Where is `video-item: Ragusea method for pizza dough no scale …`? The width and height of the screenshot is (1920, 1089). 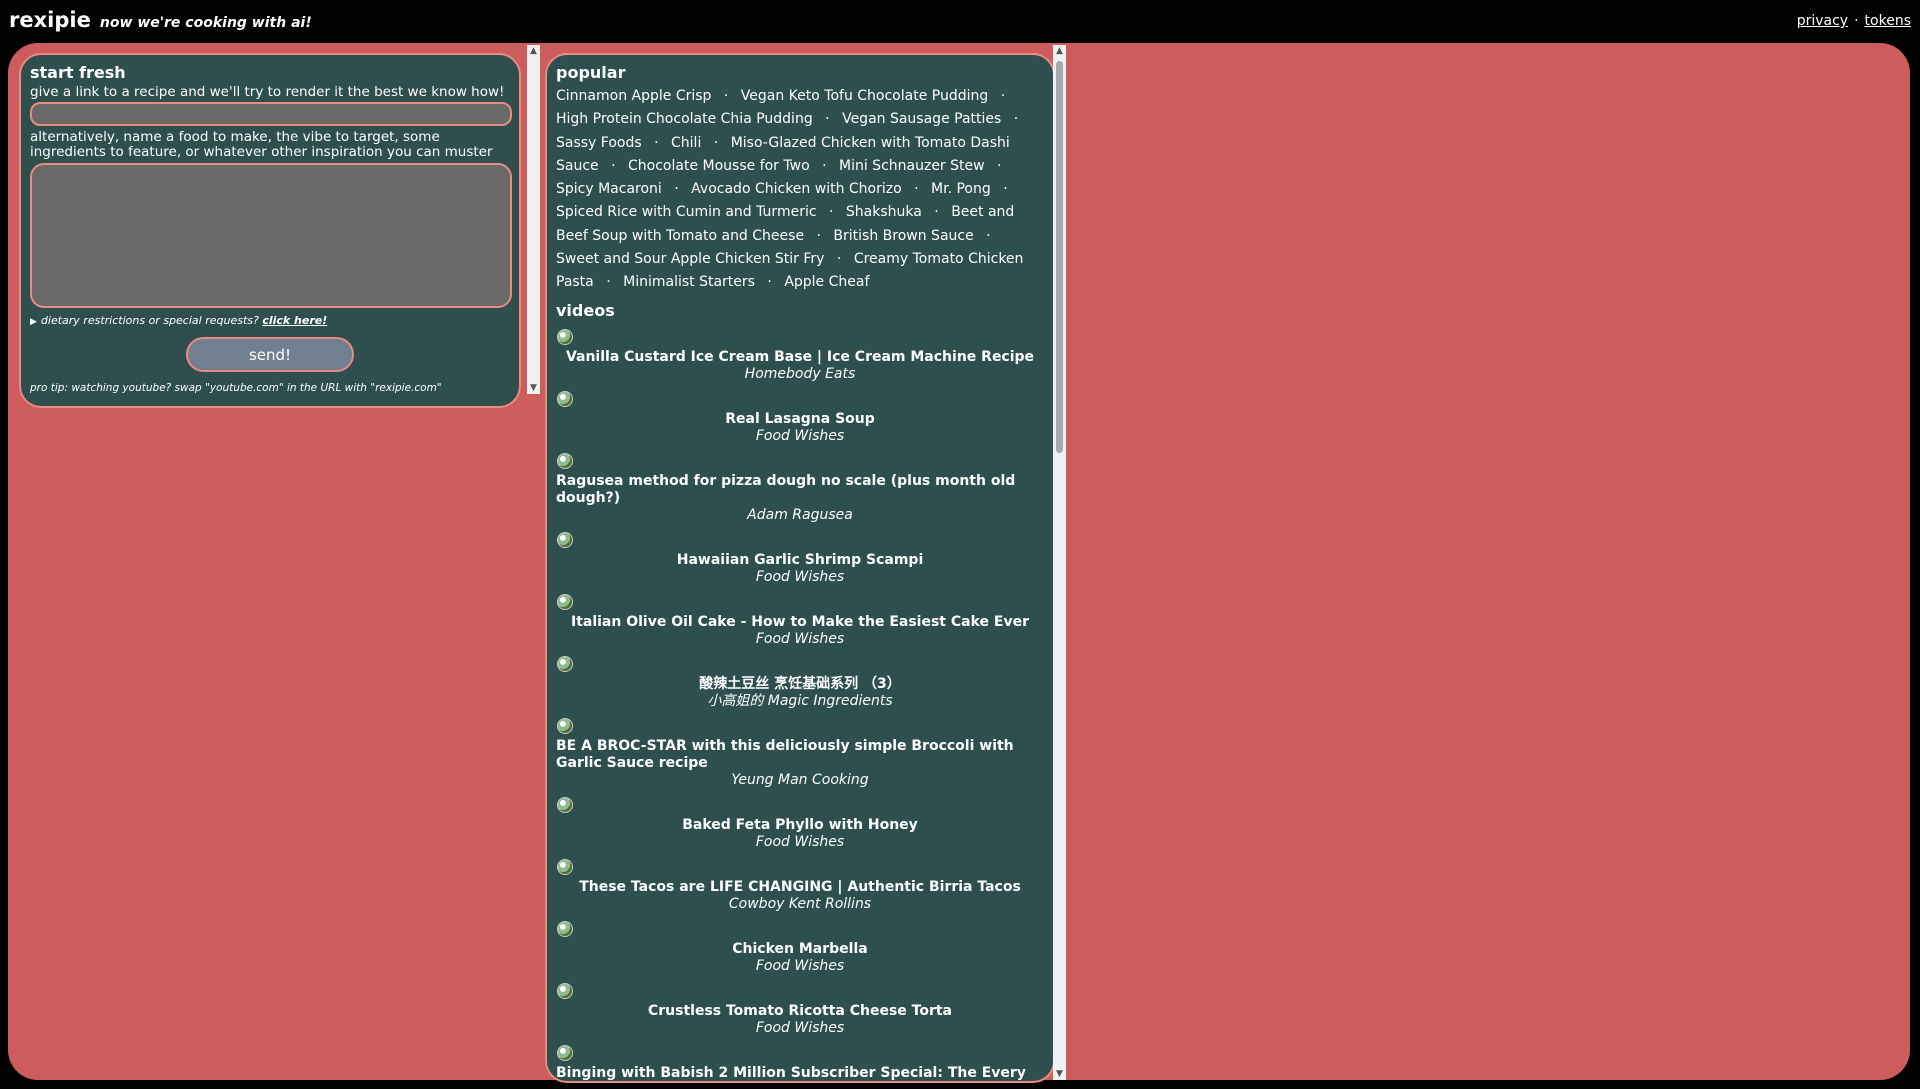
video-item: Ragusea method for pizza dough no scale … is located at coordinates (800, 488).